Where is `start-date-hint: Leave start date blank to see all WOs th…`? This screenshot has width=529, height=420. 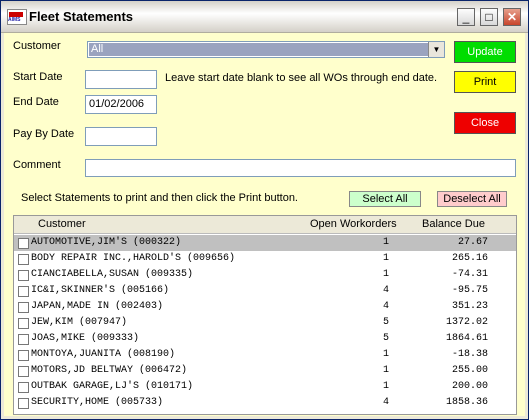 start-date-hint: Leave start date blank to see all WOs th… is located at coordinates (301, 78).